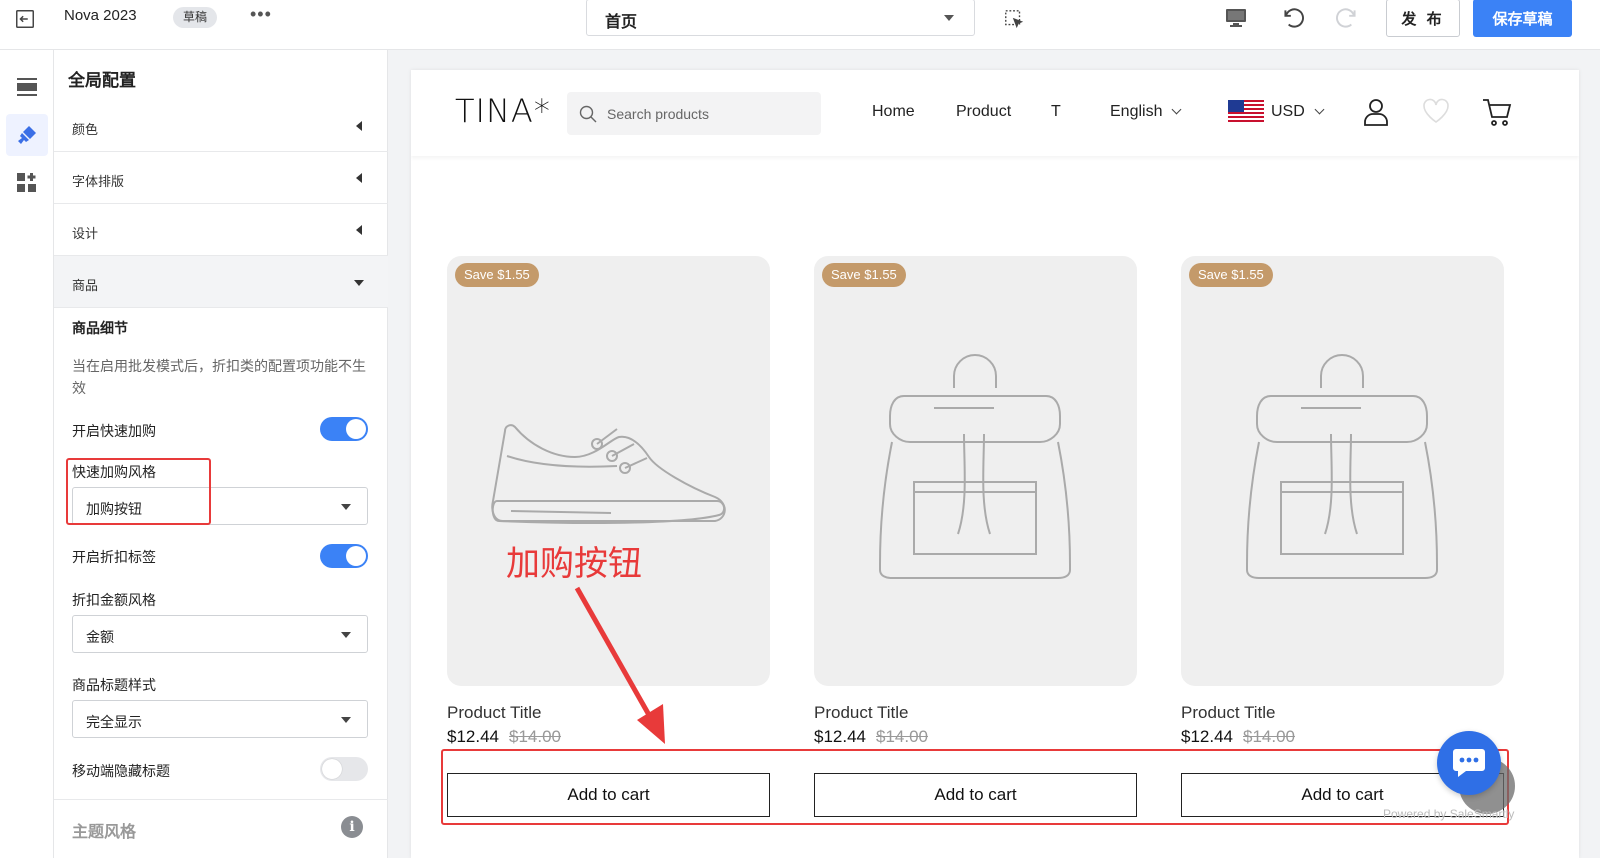 This screenshot has height=858, width=1600. What do you see at coordinates (100, 637) in the screenshot?
I see `select-value: 金额` at bounding box center [100, 637].